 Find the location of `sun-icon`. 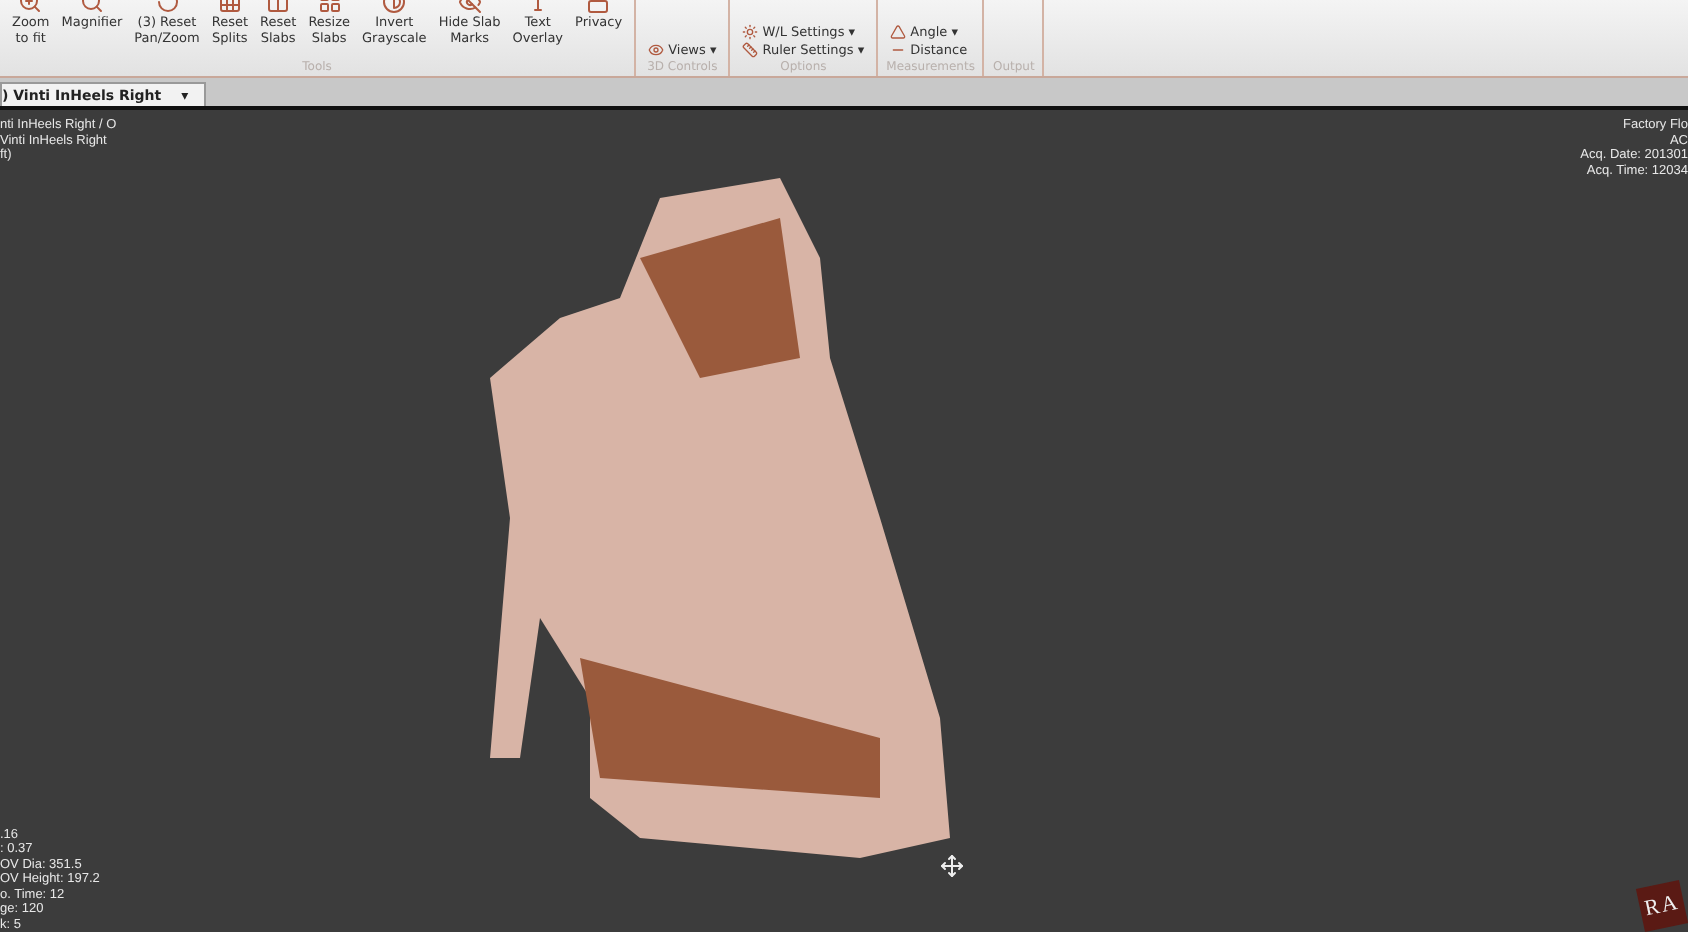

sun-icon is located at coordinates (750, 32).